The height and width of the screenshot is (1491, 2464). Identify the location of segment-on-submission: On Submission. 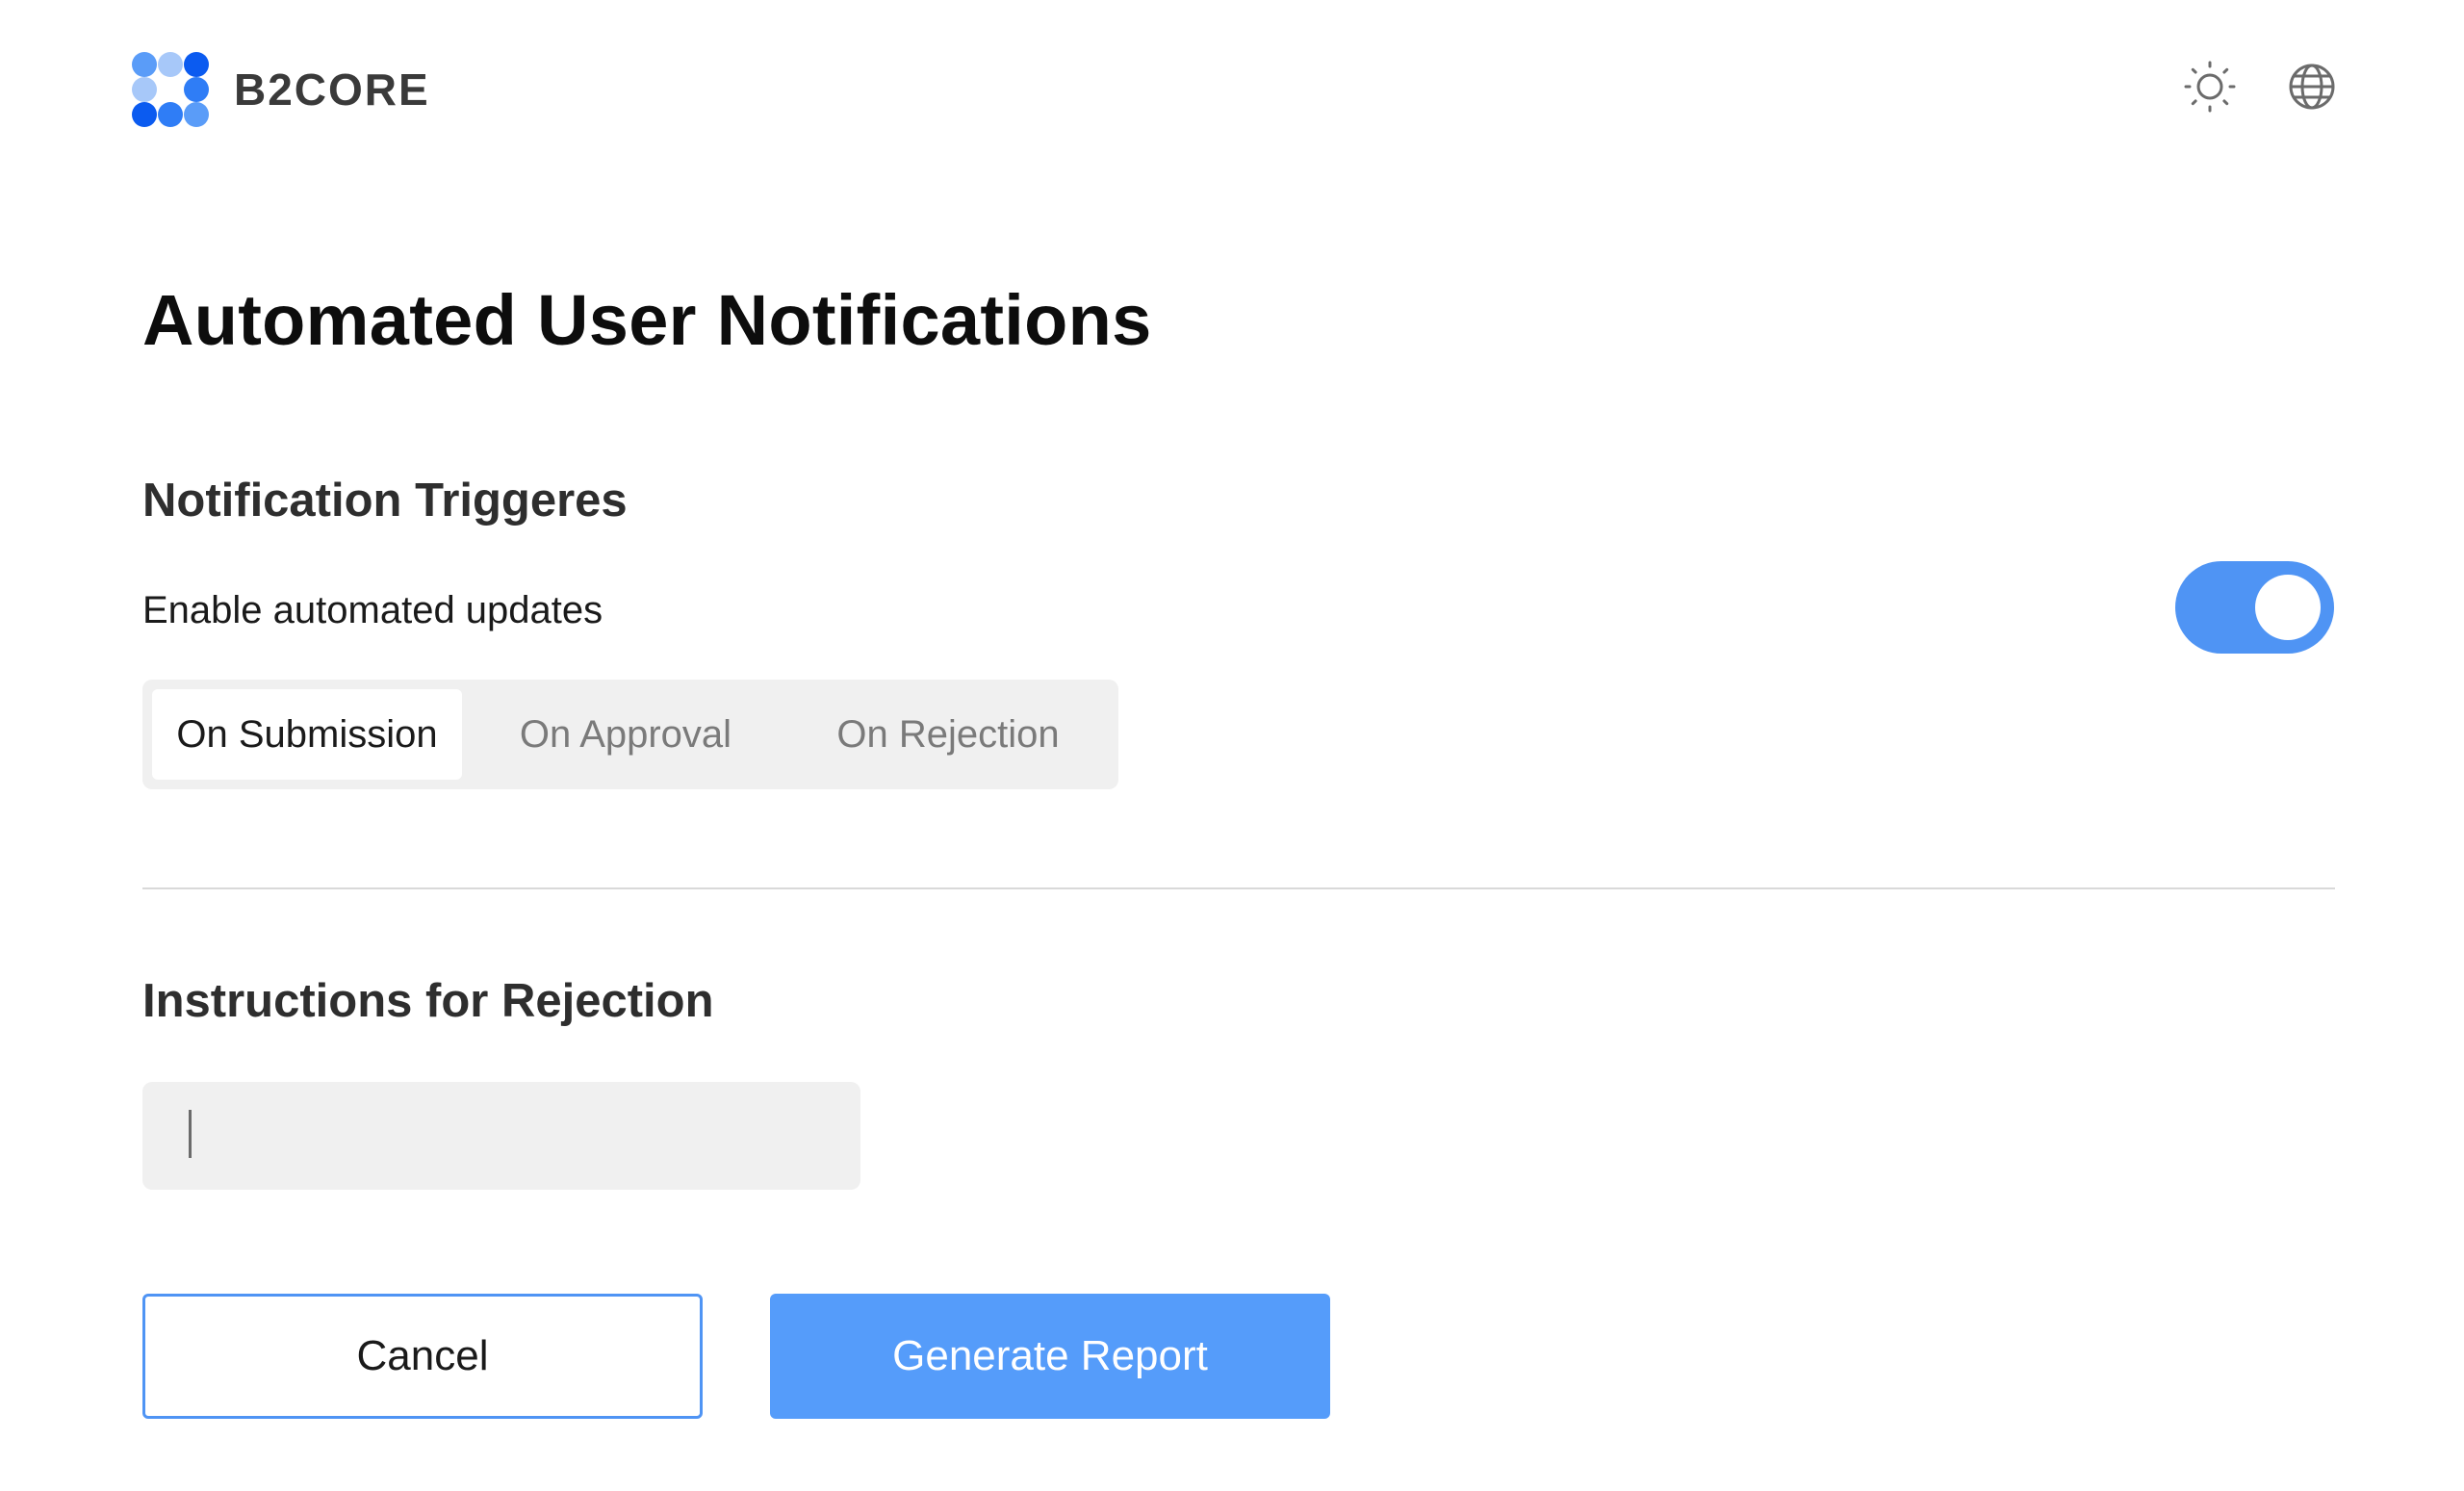
(307, 734).